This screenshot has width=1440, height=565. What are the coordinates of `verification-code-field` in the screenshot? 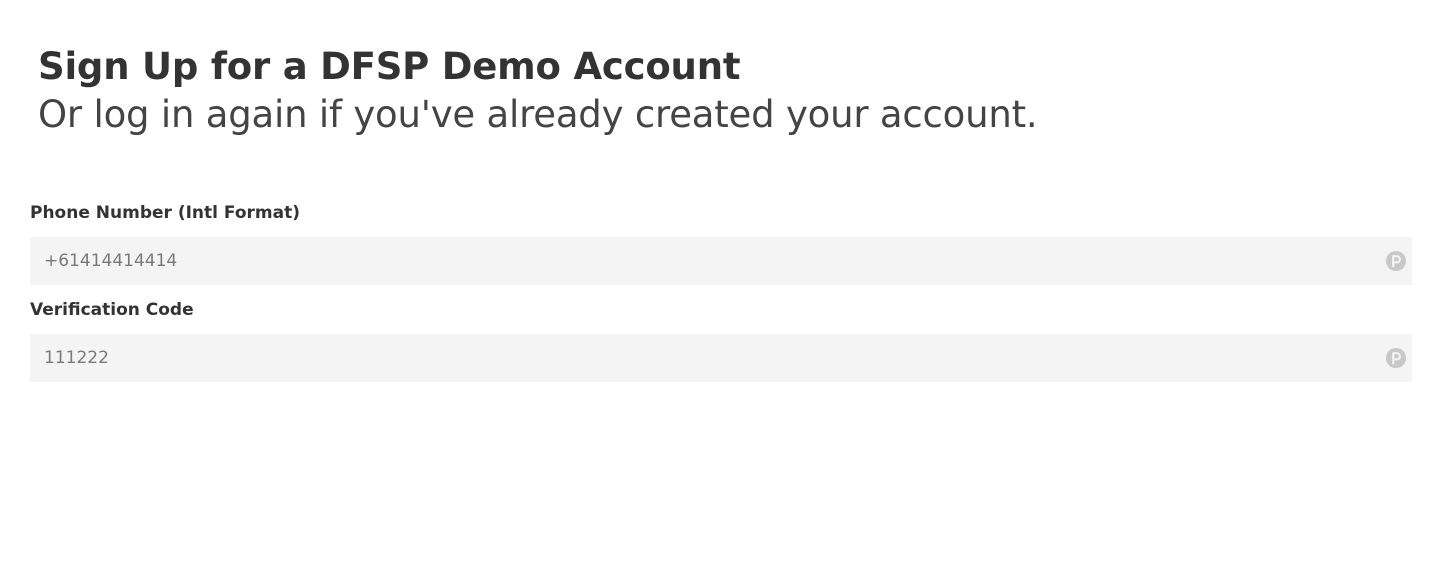 It's located at (721, 358).